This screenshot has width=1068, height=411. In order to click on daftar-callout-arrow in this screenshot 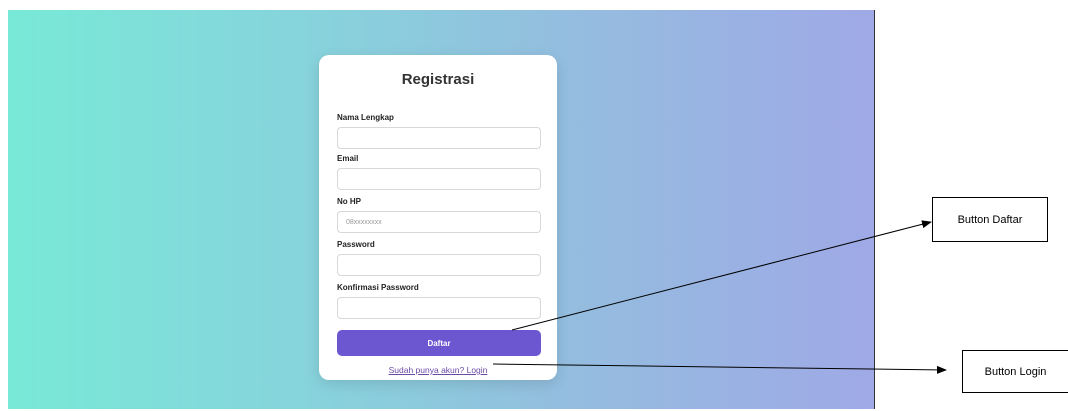, I will do `click(721, 275)`.